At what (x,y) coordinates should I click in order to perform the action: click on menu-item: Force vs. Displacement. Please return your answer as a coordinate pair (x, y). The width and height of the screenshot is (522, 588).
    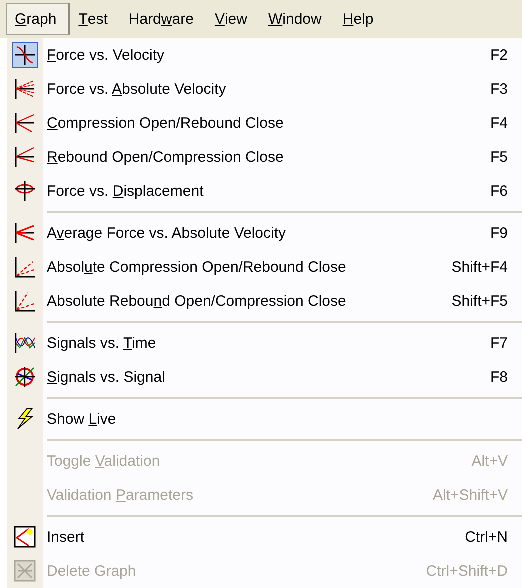
    Looking at the image, I should click on (268, 191).